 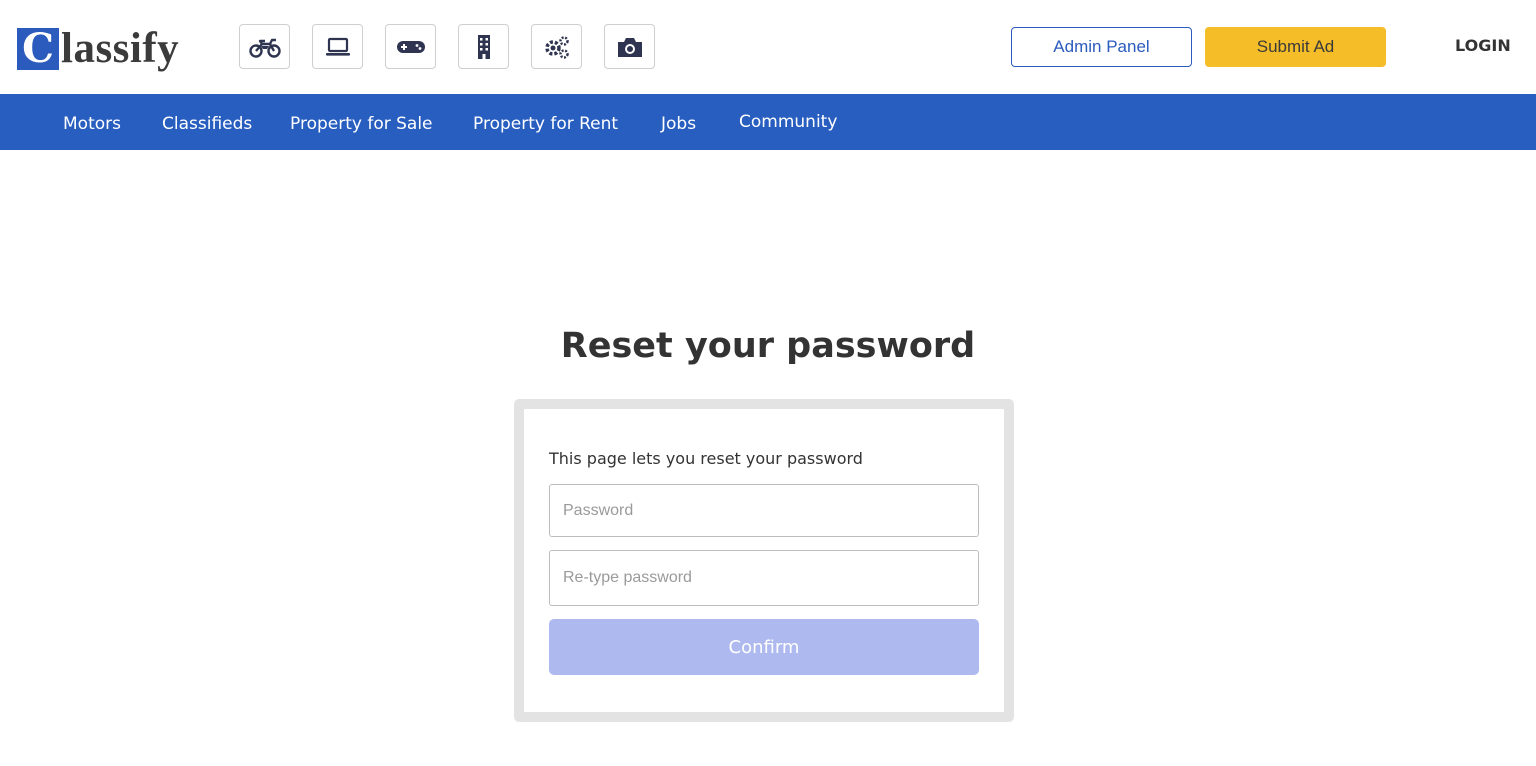 I want to click on category-motors-button, so click(x=264, y=46).